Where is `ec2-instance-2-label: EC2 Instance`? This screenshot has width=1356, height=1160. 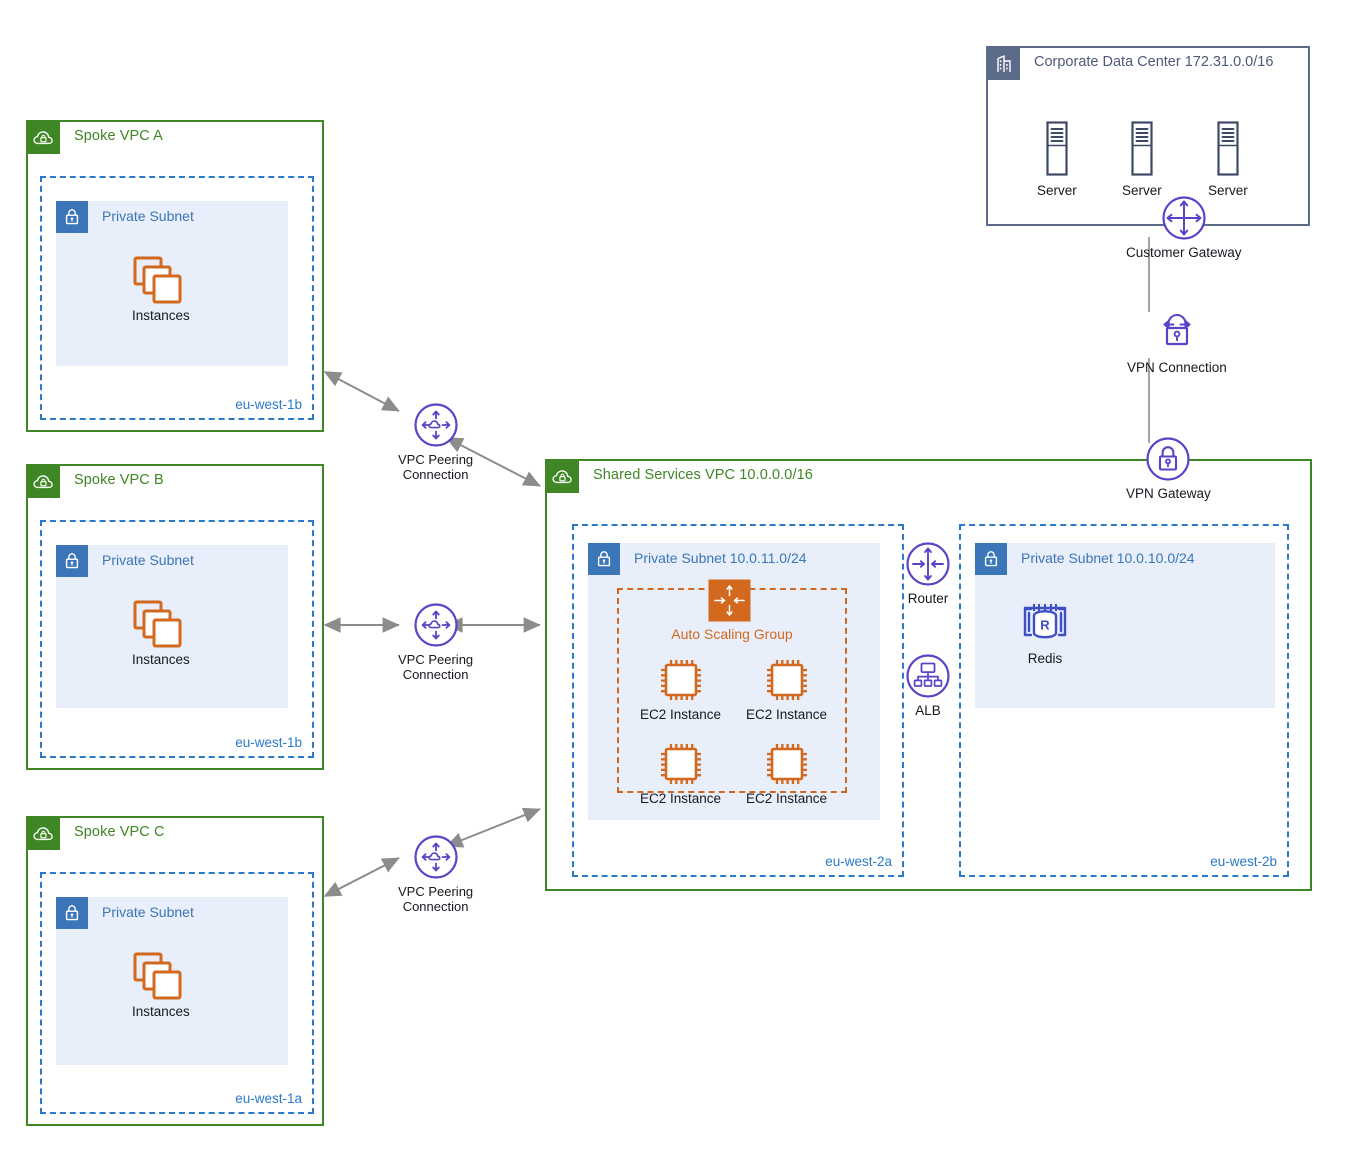
ec2-instance-2-label: EC2 Instance is located at coordinates (787, 714).